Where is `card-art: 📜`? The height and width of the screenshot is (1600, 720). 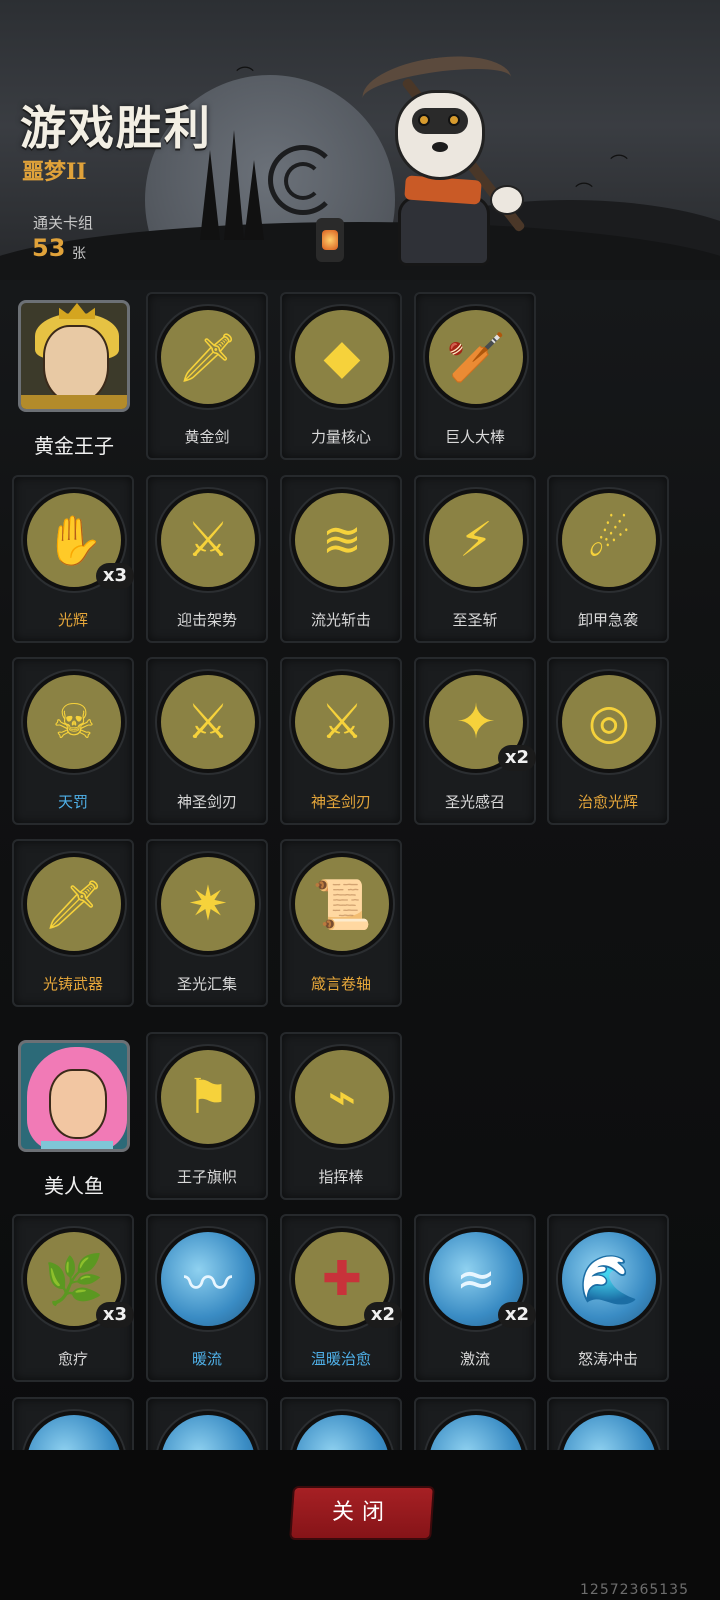
card-art: 📜 is located at coordinates (342, 904).